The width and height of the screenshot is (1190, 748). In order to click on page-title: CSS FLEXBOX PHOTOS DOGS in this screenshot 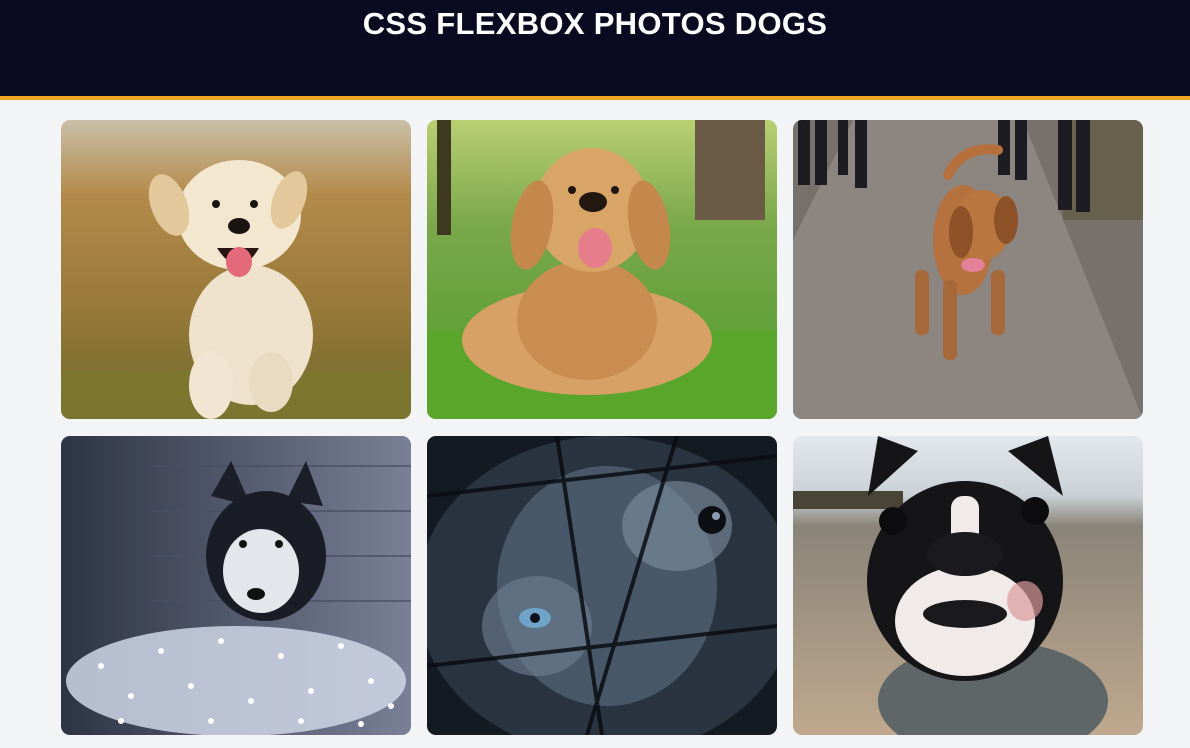, I will do `click(595, 23)`.